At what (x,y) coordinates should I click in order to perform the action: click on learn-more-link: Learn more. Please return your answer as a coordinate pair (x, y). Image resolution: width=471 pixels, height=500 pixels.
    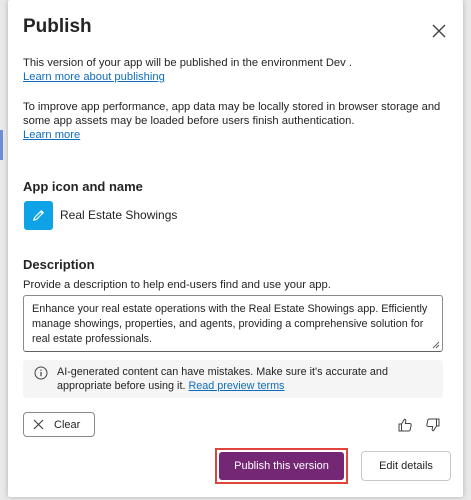
    Looking at the image, I should click on (51, 135).